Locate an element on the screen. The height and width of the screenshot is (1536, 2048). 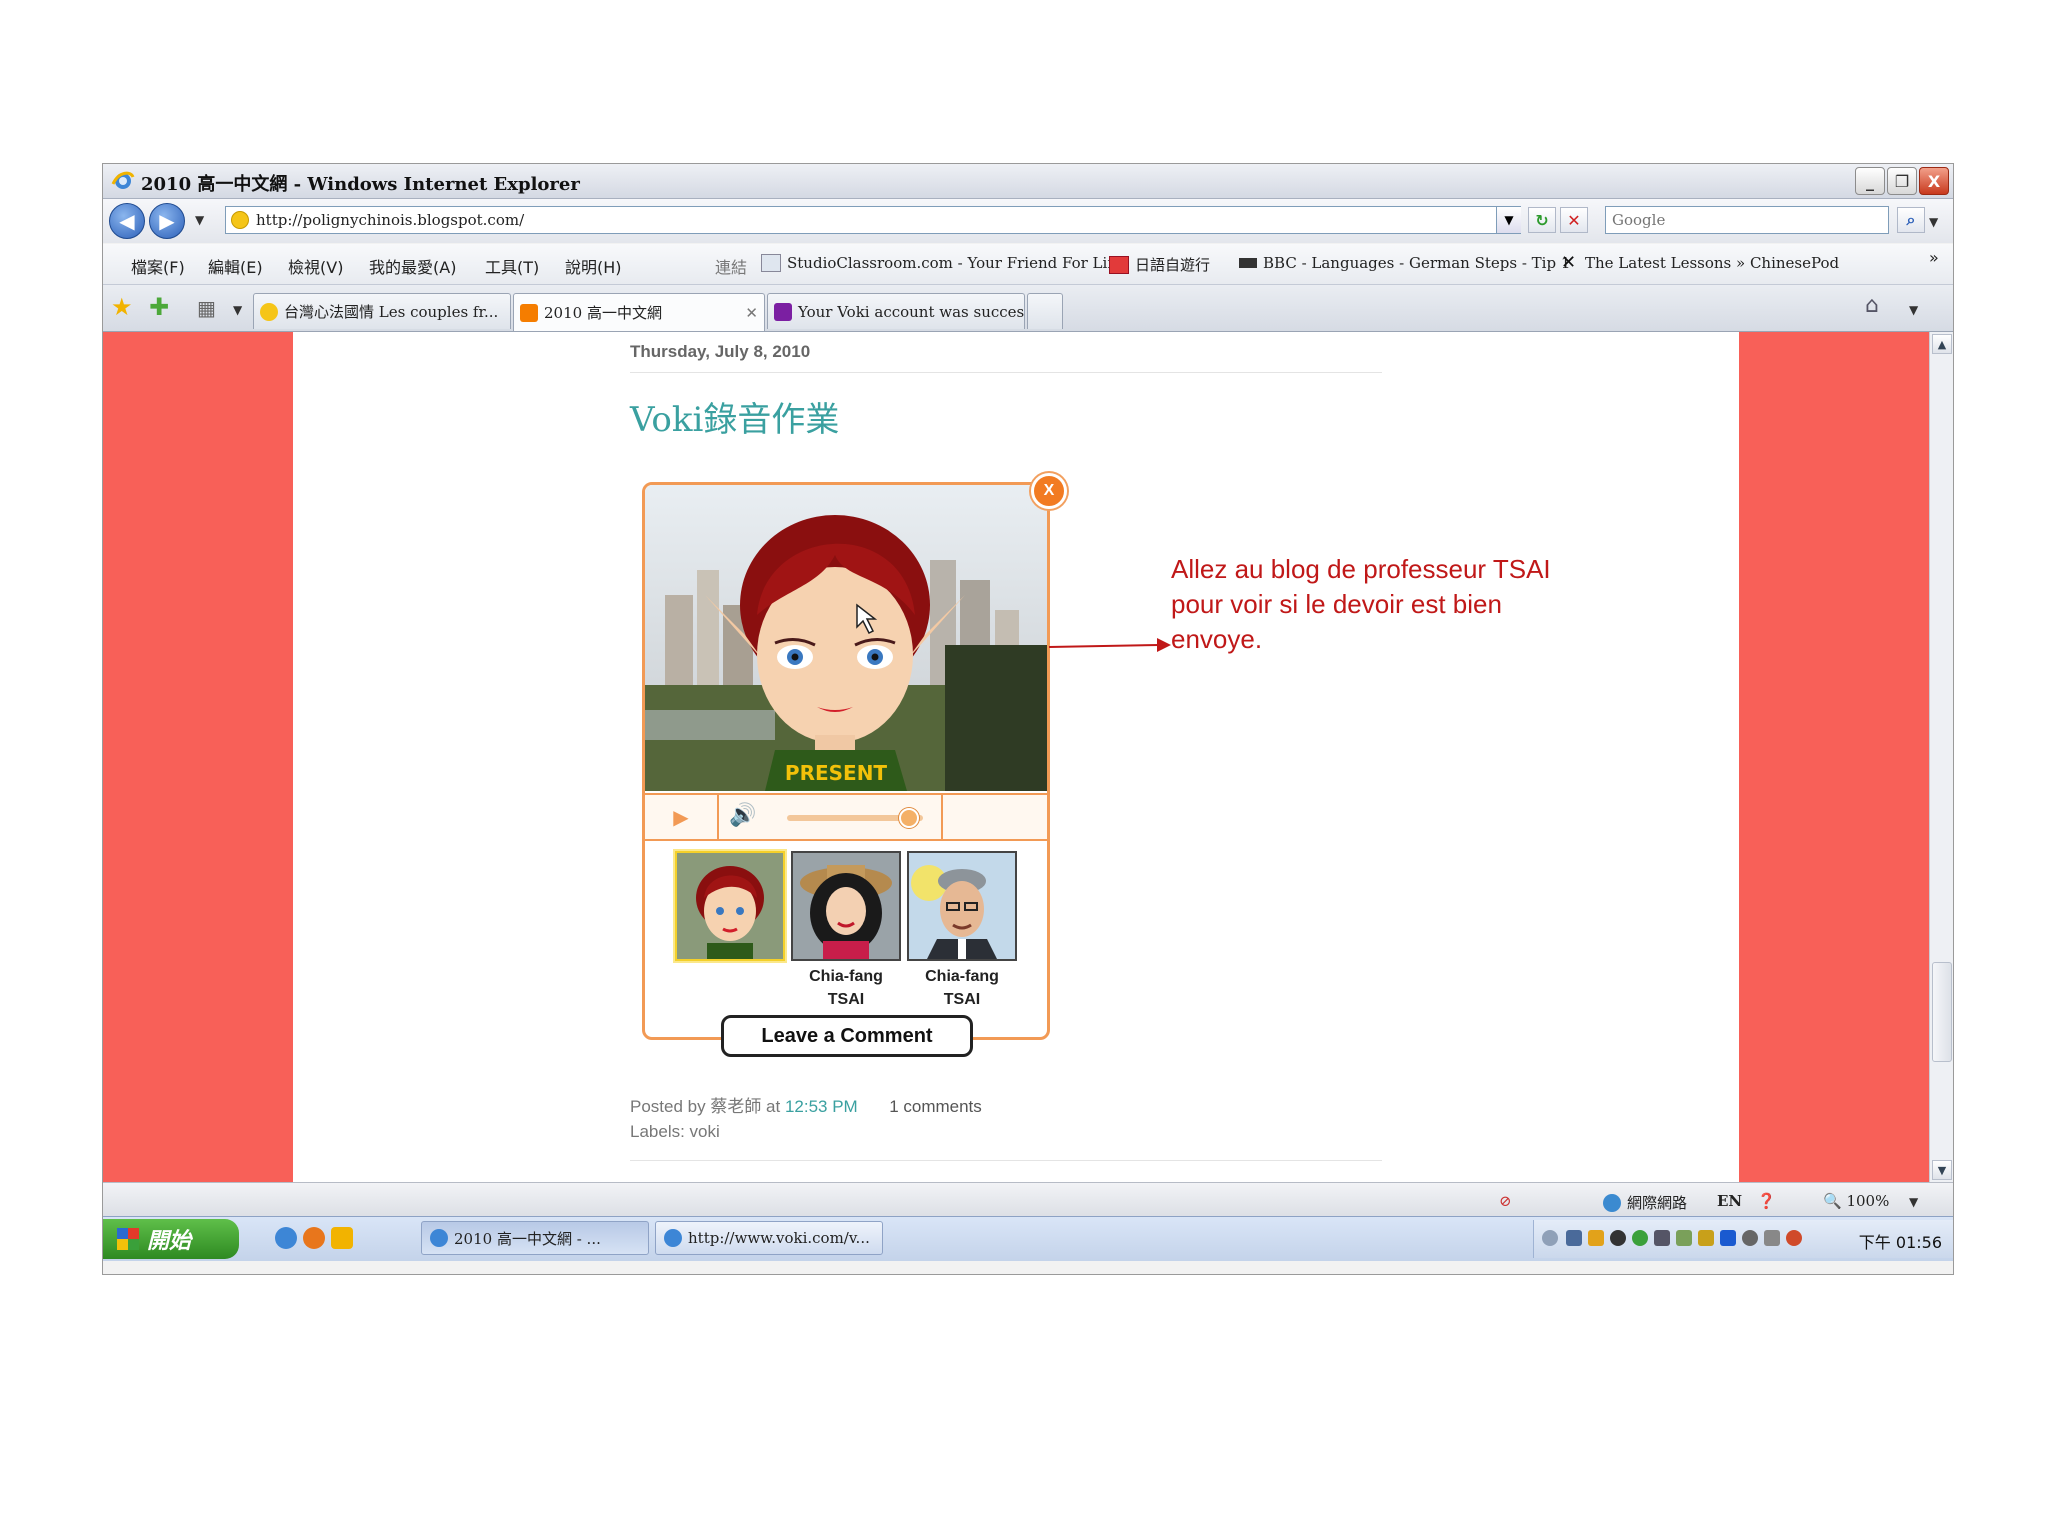
menu-favorites: 我的最愛(A) is located at coordinates (412, 266).